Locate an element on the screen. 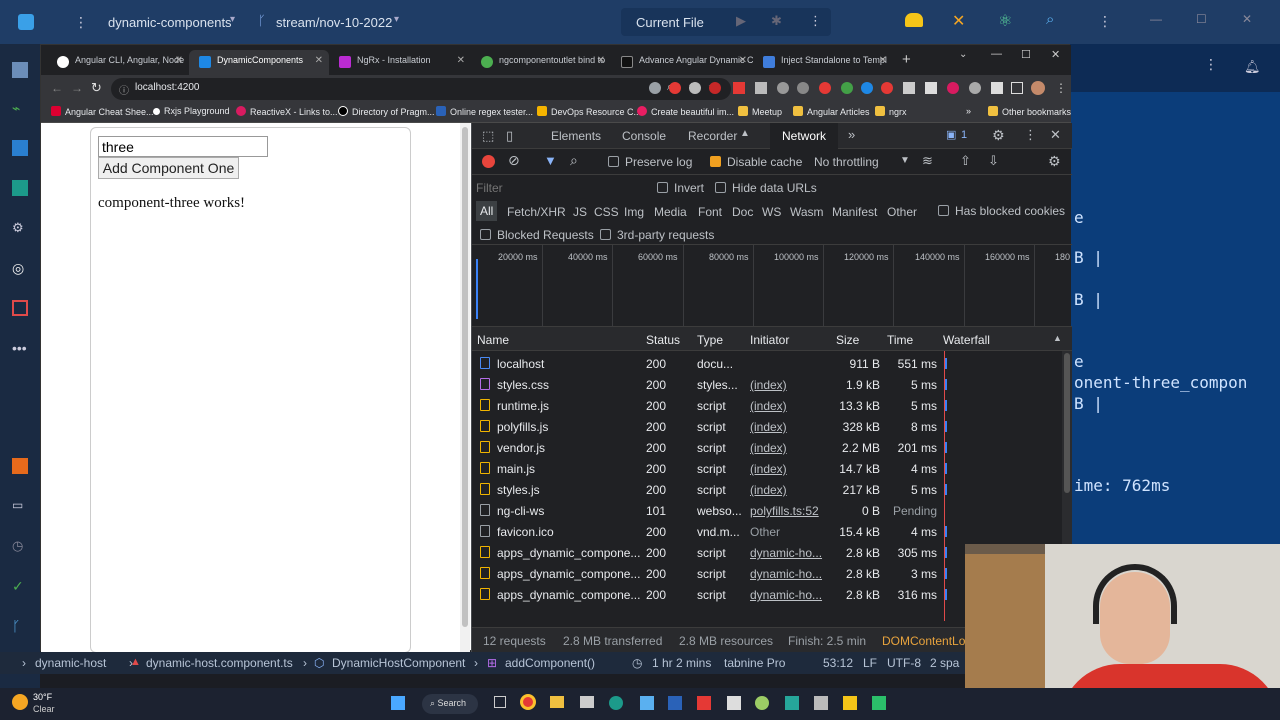  encoding: UTF-8 is located at coordinates (904, 663).